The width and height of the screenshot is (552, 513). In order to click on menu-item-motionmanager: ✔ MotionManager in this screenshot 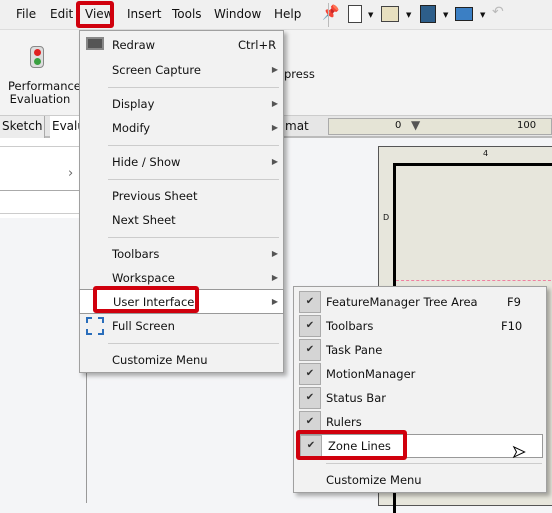, I will do `click(420, 374)`.